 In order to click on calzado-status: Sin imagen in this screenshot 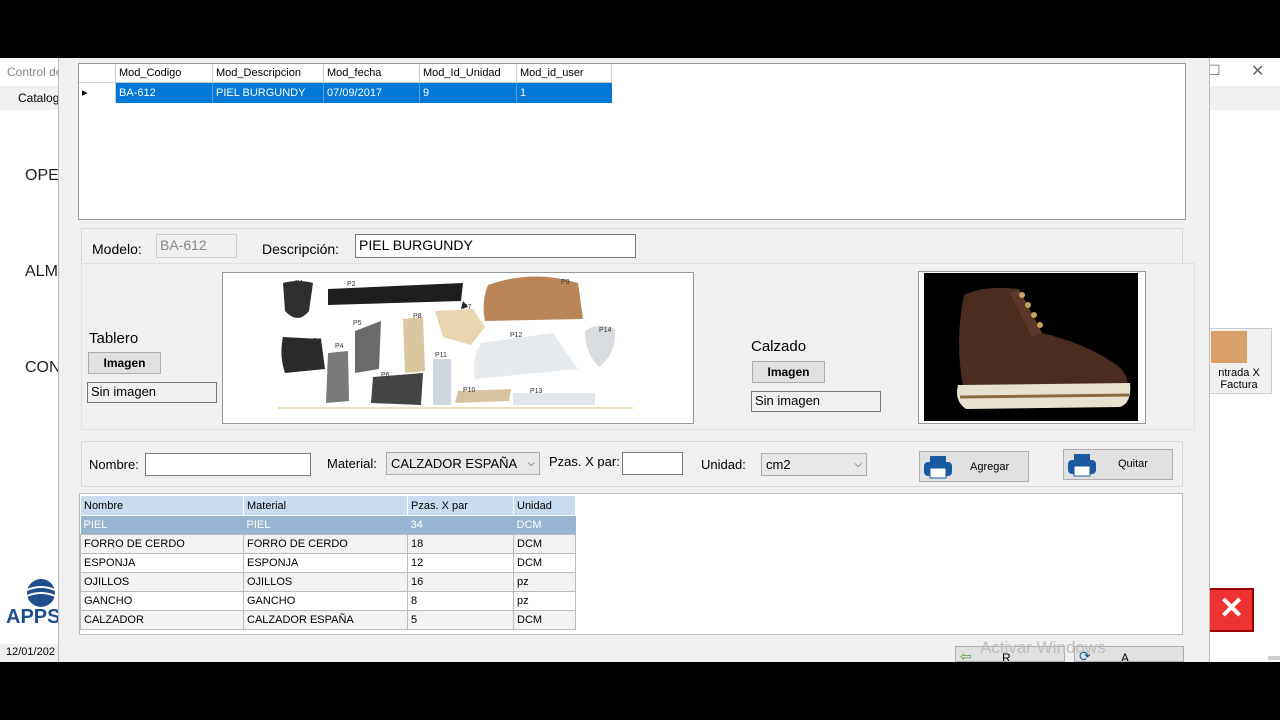, I will do `click(816, 401)`.